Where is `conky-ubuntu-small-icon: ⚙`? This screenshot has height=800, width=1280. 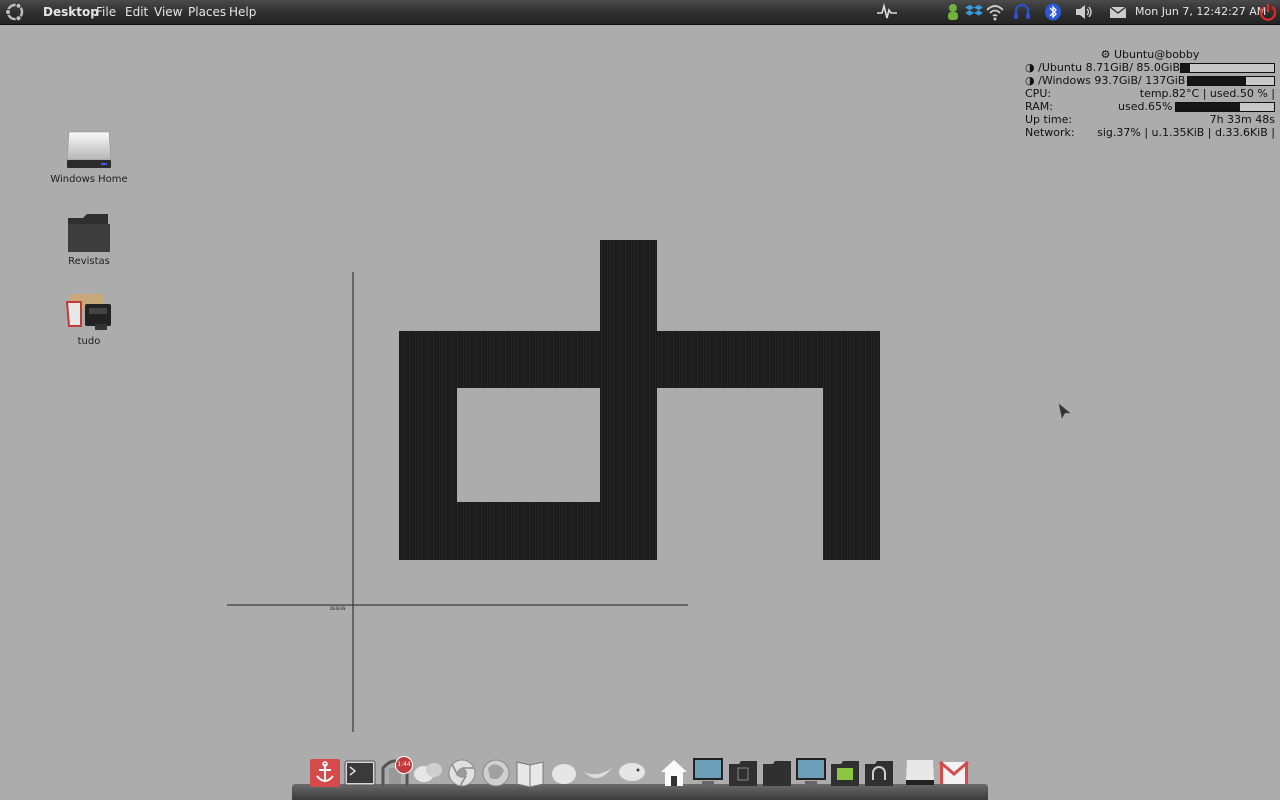 conky-ubuntu-small-icon: ⚙ is located at coordinates (1105, 54).